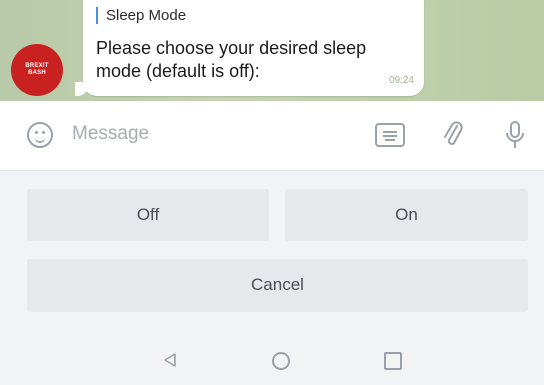 The width and height of the screenshot is (544, 385). What do you see at coordinates (141, 15) in the screenshot?
I see `reply-header: Sleep Mode` at bounding box center [141, 15].